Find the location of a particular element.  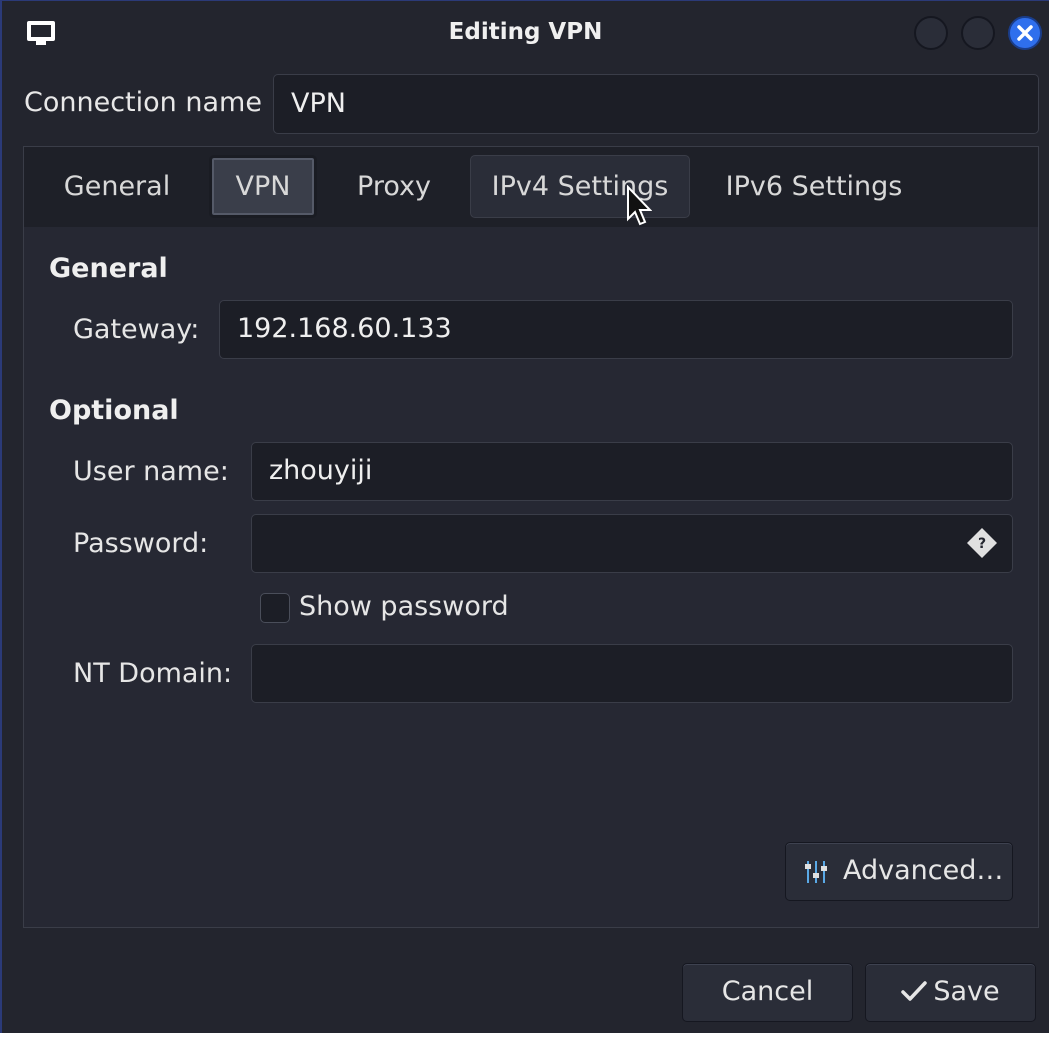

tab-vpn: VPN is located at coordinates (263, 186).